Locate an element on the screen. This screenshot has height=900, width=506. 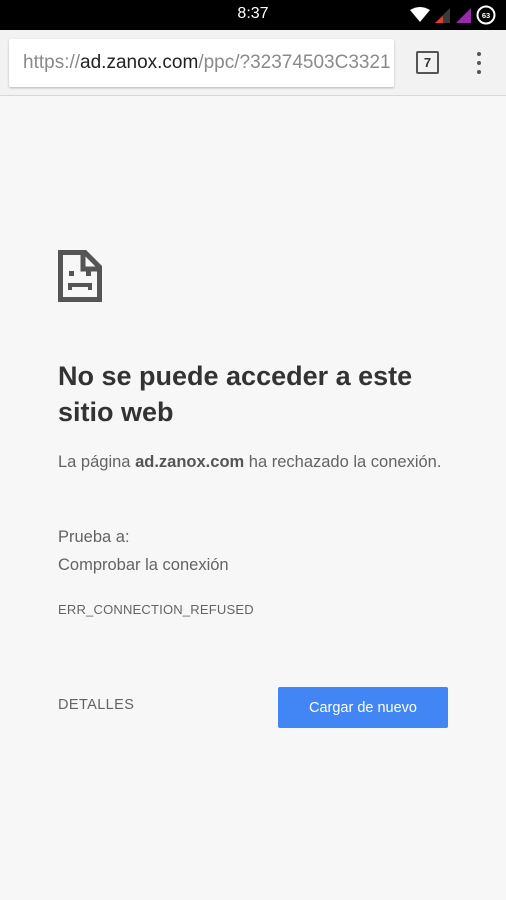
url-path: /ppc/?32374503C3321 is located at coordinates (294, 62).